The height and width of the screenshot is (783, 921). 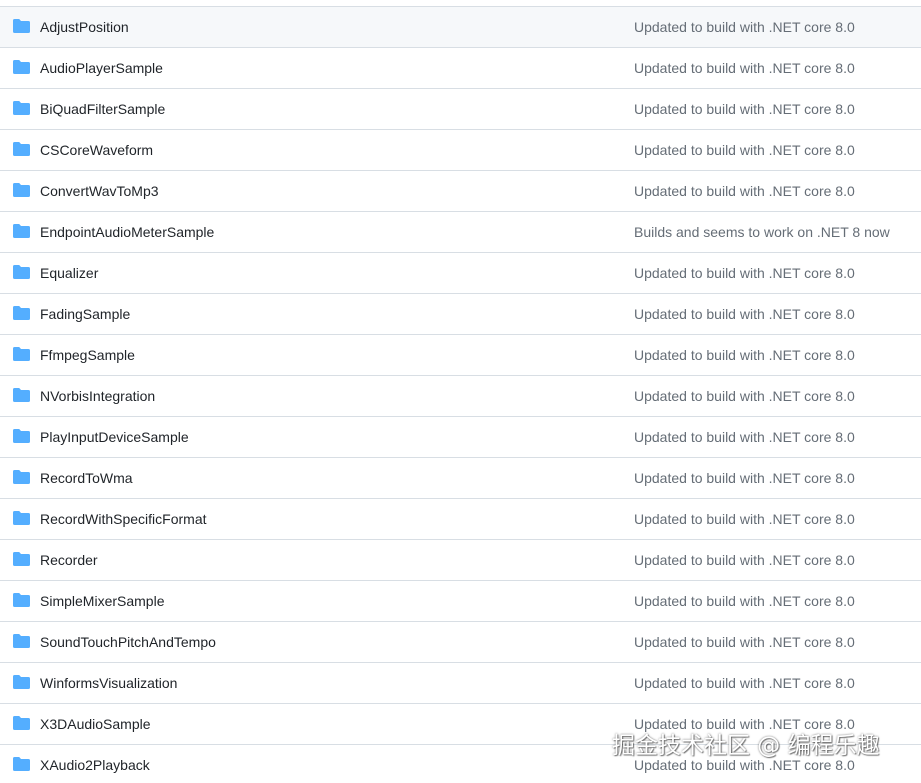 What do you see at coordinates (102, 601) in the screenshot?
I see `folder-link: SimpleMixerSample` at bounding box center [102, 601].